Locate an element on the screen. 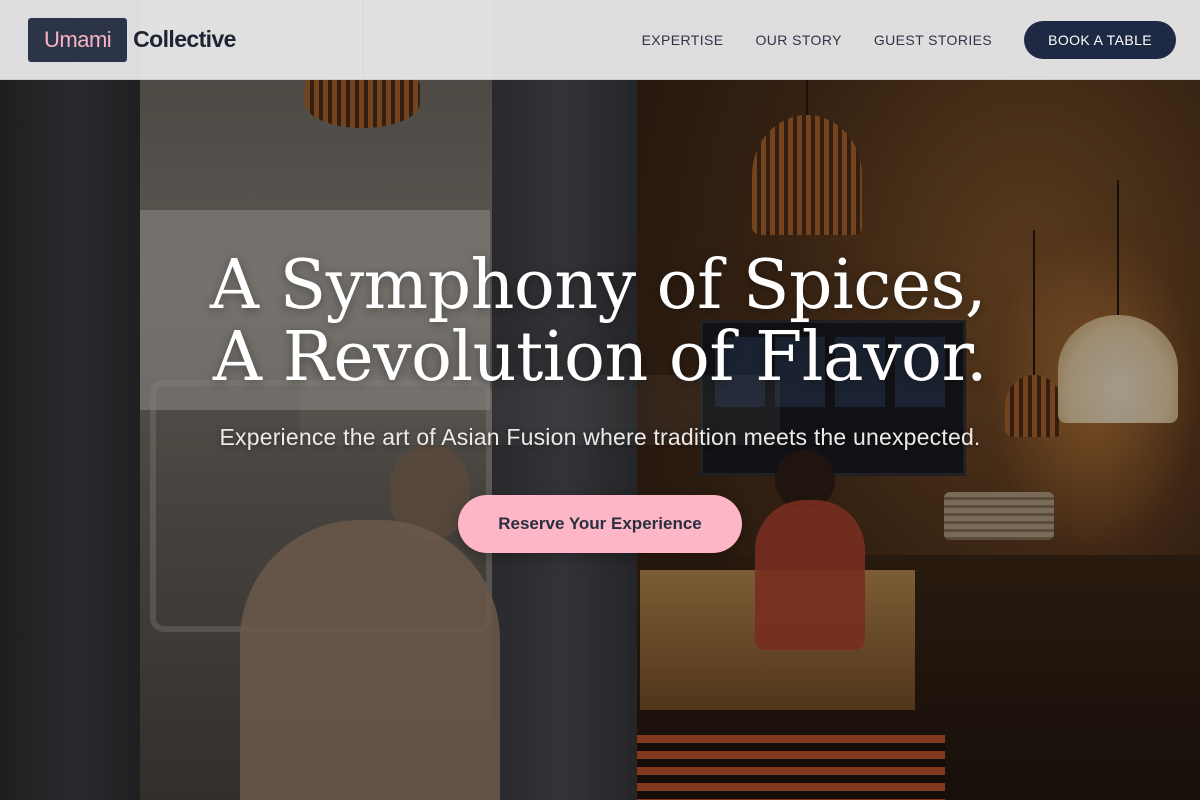 This screenshot has height=800, width=1200. logo-highlight: Umami is located at coordinates (78, 39).